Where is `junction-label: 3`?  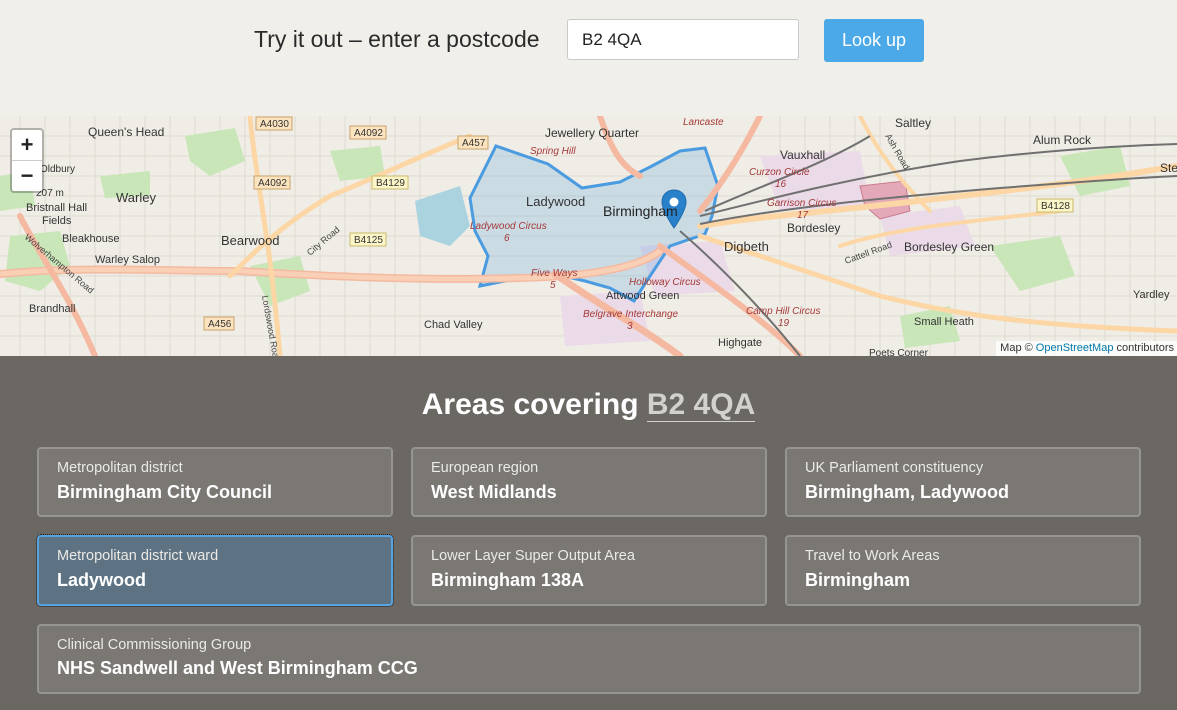 junction-label: 3 is located at coordinates (630, 326).